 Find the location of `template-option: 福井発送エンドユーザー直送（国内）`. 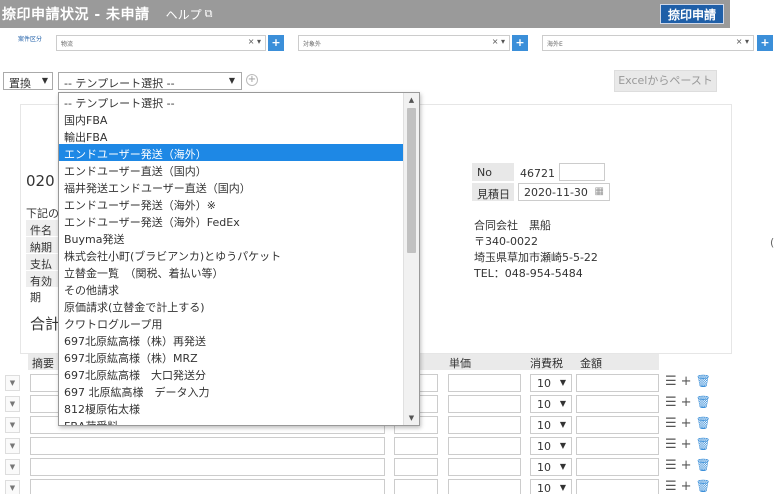

template-option: 福井発送エンドユーザー直送（国内） is located at coordinates (231, 186).